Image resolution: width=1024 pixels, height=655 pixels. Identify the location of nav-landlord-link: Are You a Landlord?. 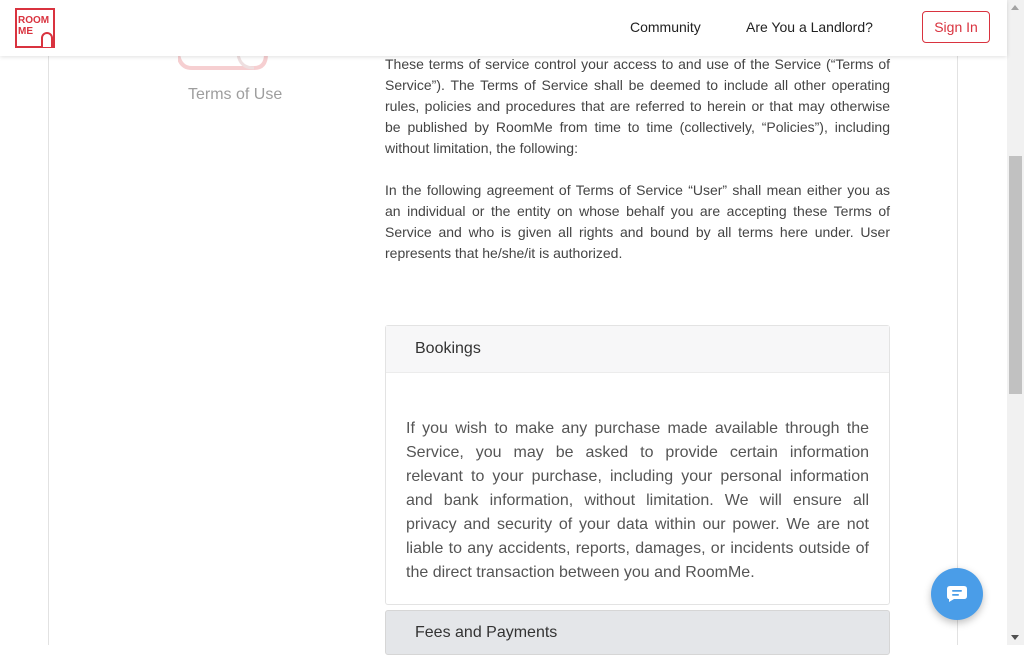
(809, 27).